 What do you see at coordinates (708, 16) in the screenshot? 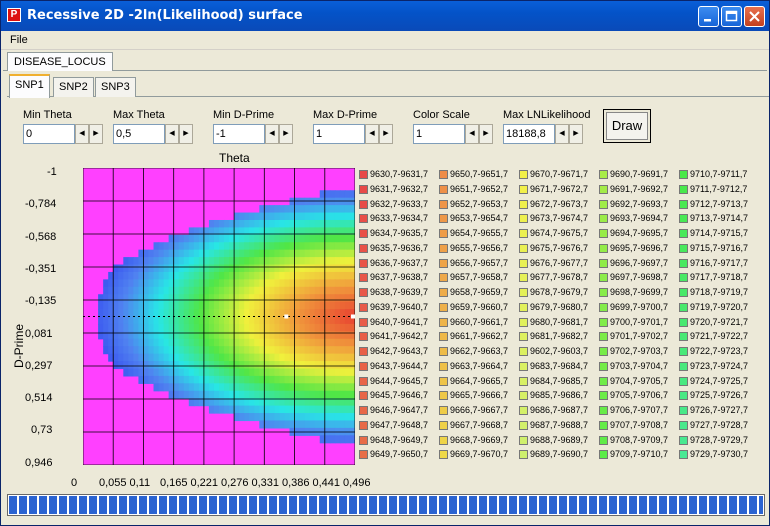
I see `minimize-button` at bounding box center [708, 16].